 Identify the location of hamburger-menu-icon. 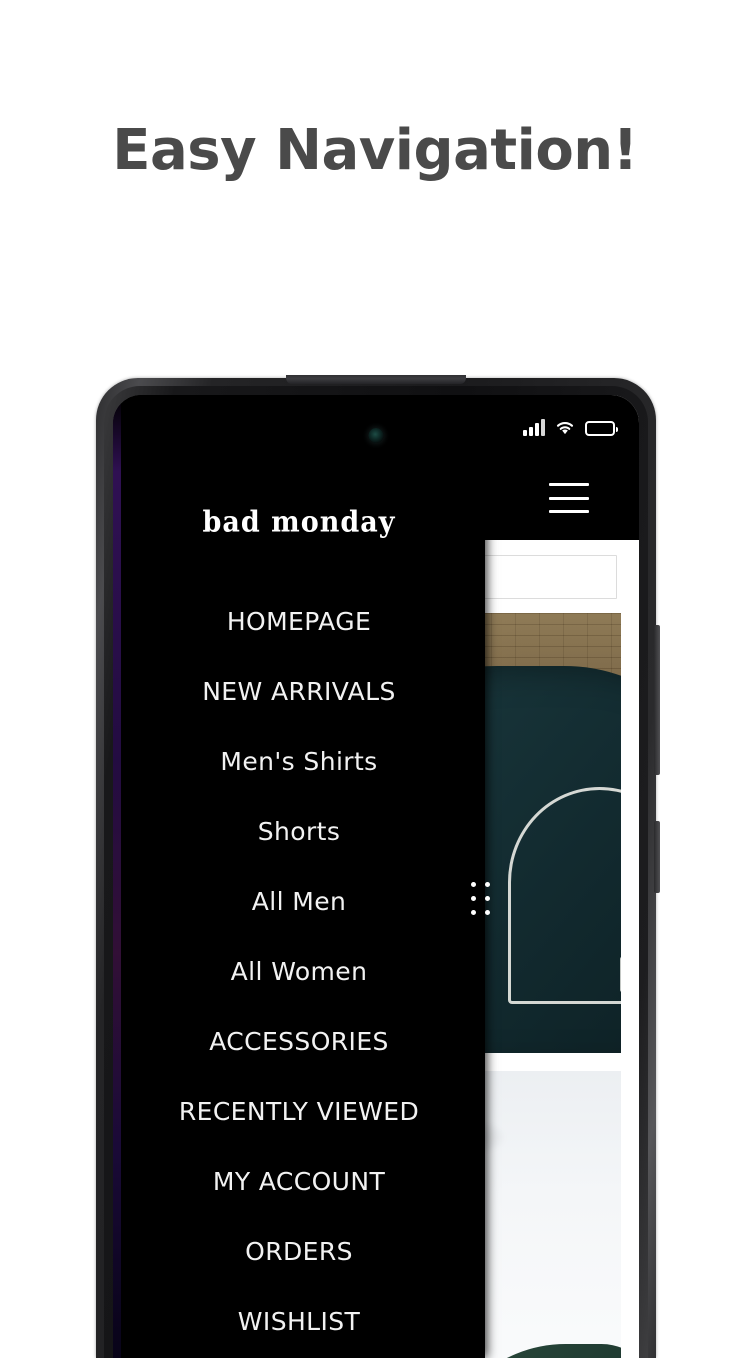
(569, 498).